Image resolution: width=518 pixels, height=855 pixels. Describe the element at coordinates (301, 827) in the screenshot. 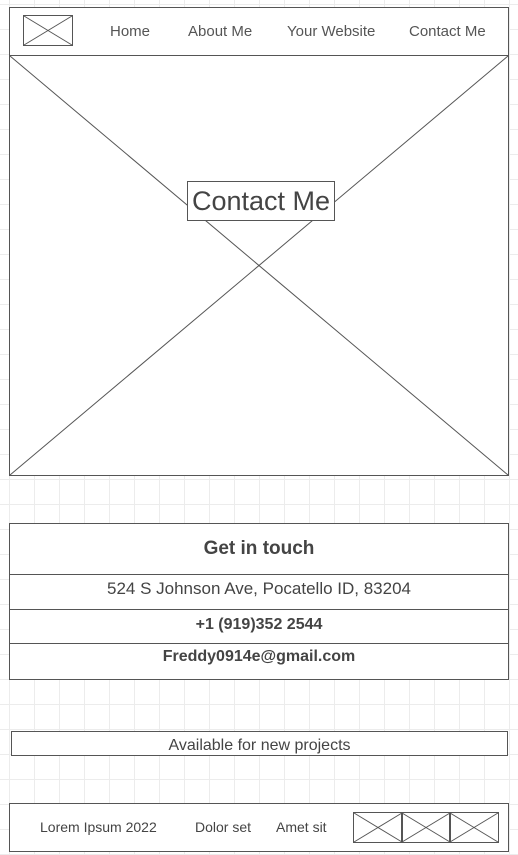

I see `footer-link-amet-sit: Amet sit` at that location.